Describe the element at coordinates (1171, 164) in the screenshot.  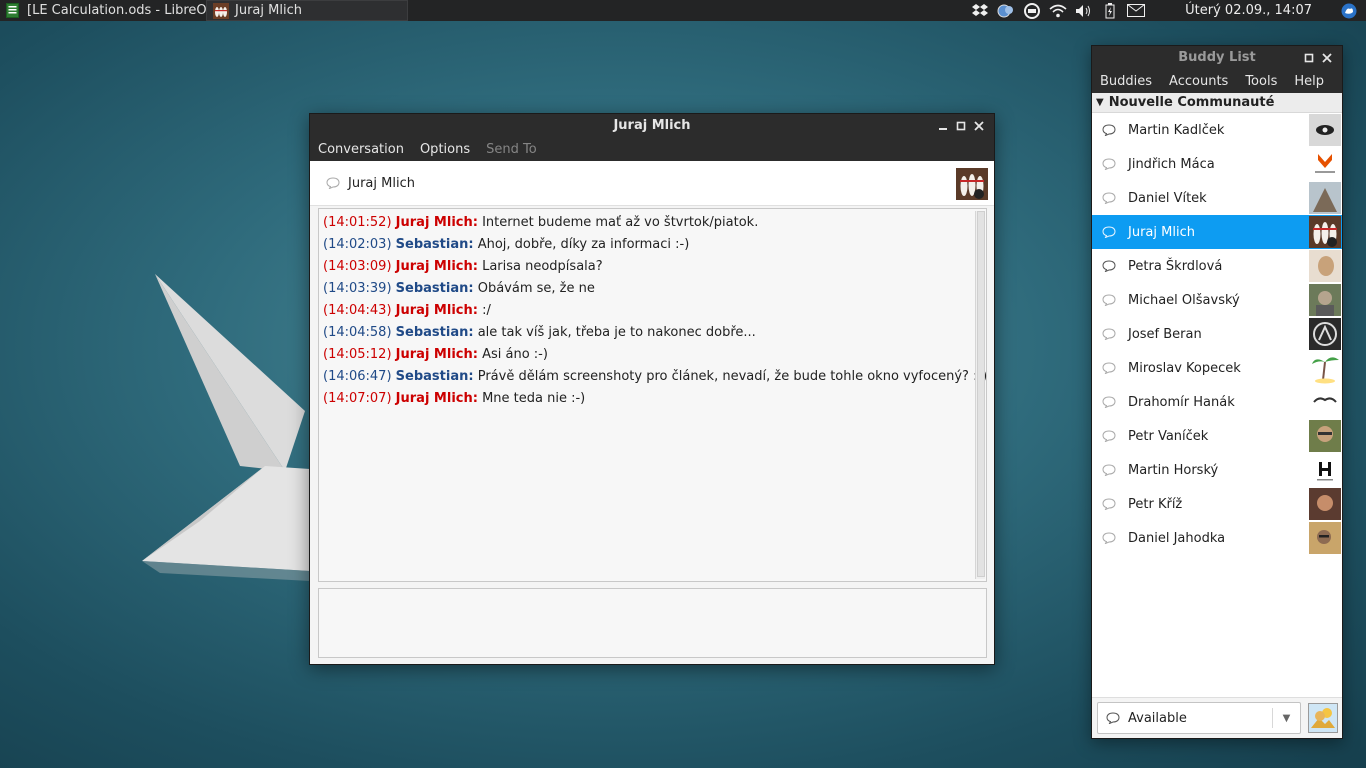
I see `buddy-name: Jindřich Máca` at that location.